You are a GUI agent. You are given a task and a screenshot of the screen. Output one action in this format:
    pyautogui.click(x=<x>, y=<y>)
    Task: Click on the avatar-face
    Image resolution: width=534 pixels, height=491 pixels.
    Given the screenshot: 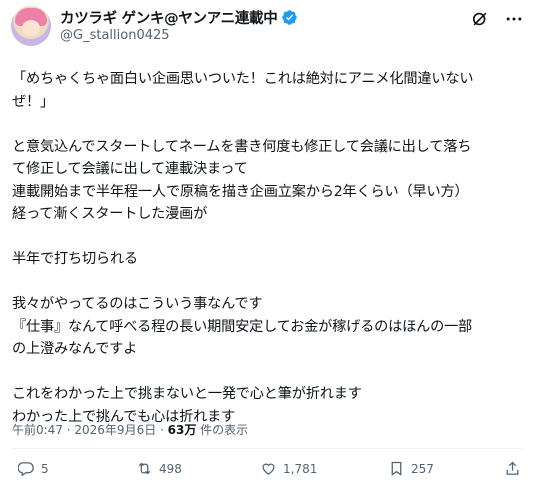 What is the action you would take?
    pyautogui.click(x=31, y=28)
    